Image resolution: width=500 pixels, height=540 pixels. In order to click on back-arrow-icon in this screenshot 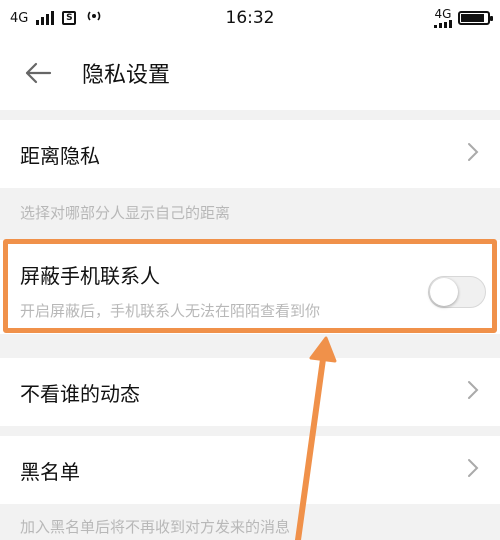, I will do `click(38, 73)`.